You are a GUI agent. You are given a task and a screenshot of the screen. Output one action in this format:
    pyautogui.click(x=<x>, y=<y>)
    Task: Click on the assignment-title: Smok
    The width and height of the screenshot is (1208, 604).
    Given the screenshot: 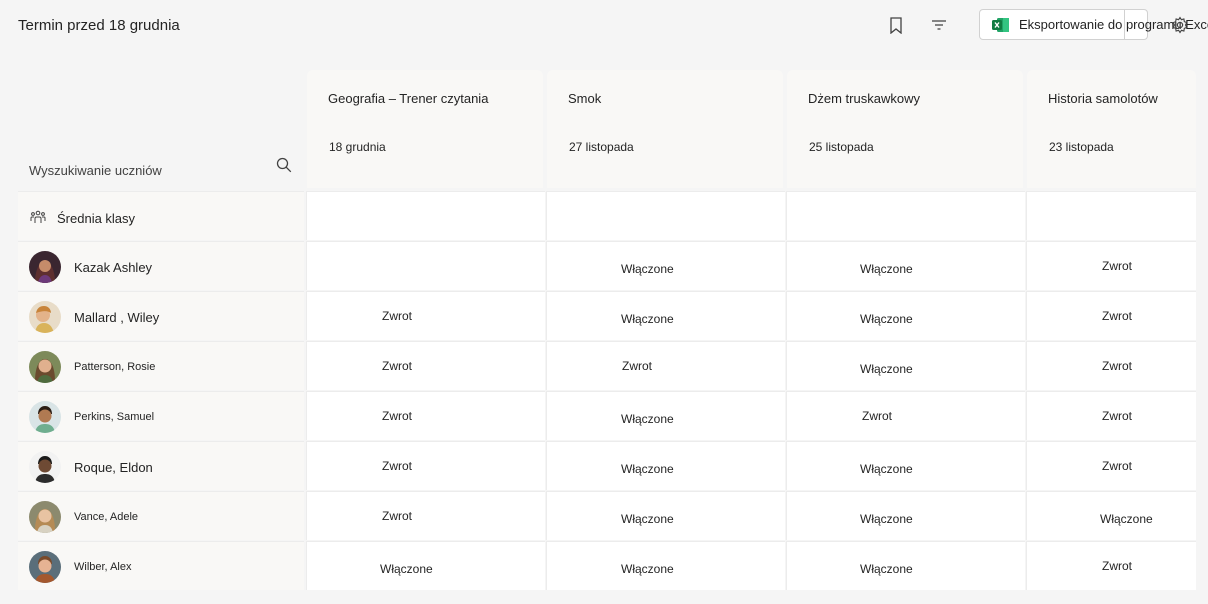 What is the action you would take?
    pyautogui.click(x=585, y=98)
    